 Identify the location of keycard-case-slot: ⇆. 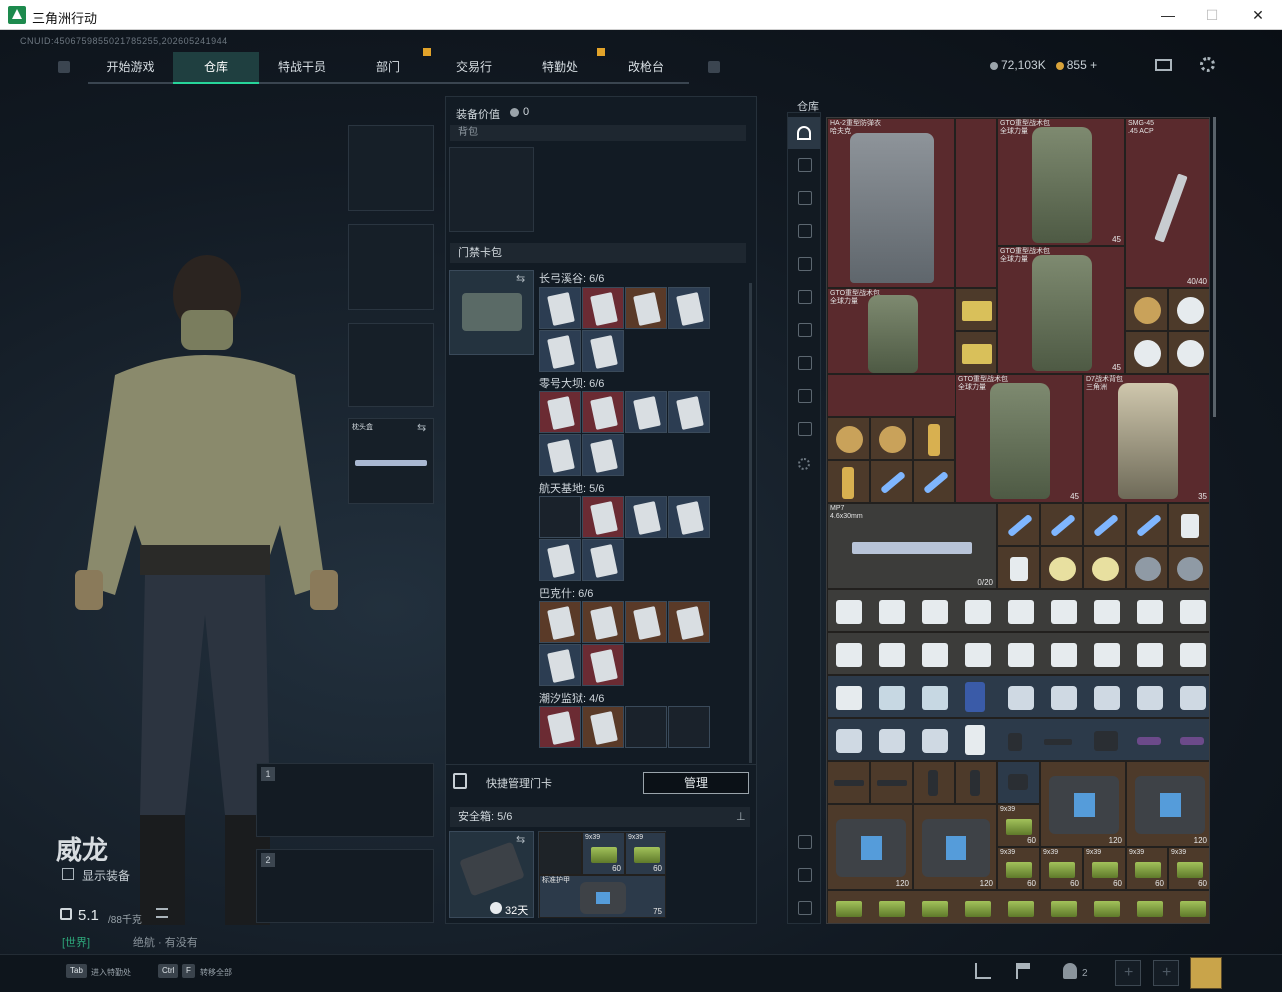
(491, 312).